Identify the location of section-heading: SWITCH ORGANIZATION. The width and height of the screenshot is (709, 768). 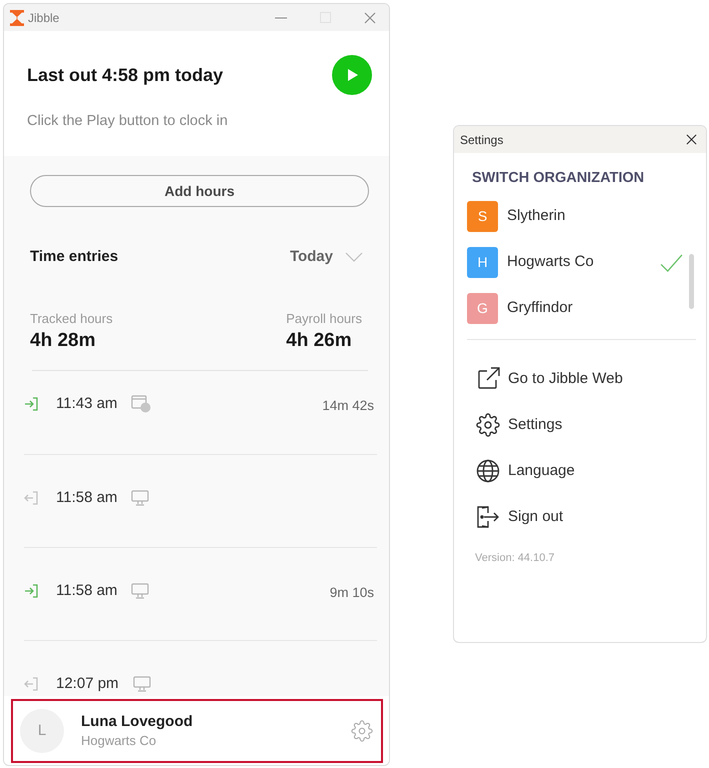
(558, 178).